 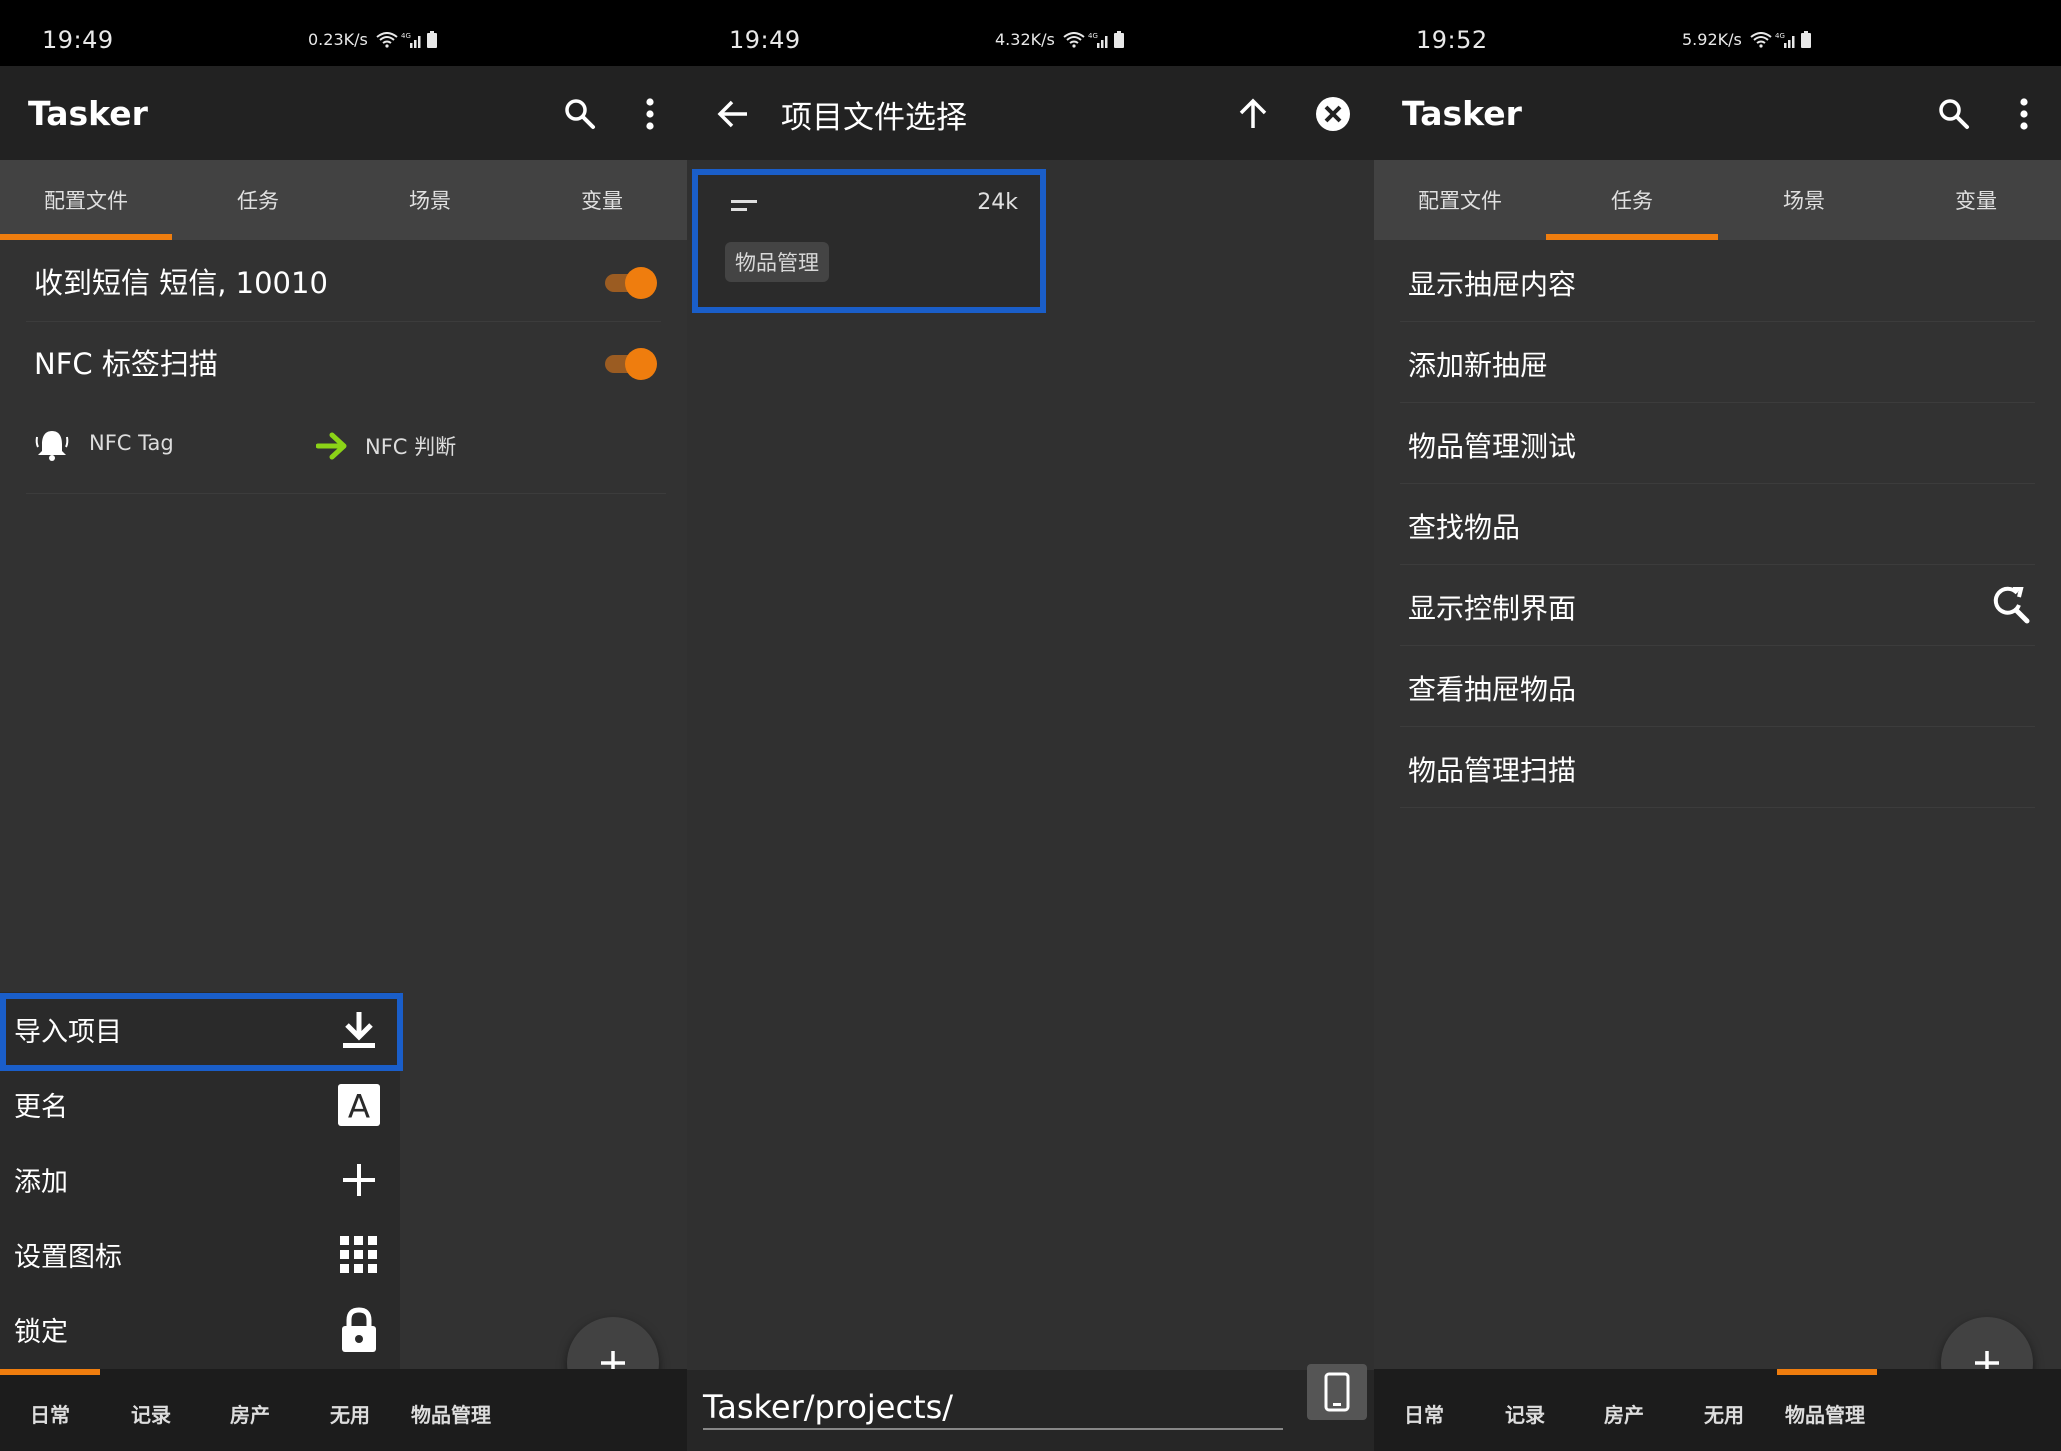 I want to click on close-icon, so click(x=1333, y=114).